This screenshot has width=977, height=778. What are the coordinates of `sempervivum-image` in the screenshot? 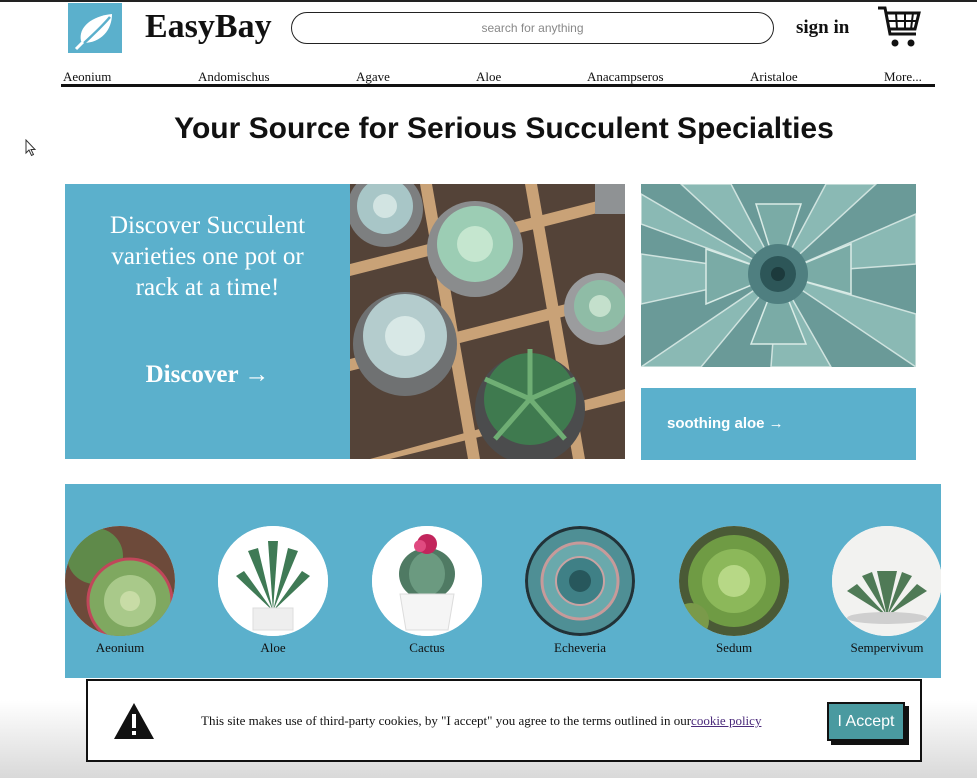 It's located at (886, 581).